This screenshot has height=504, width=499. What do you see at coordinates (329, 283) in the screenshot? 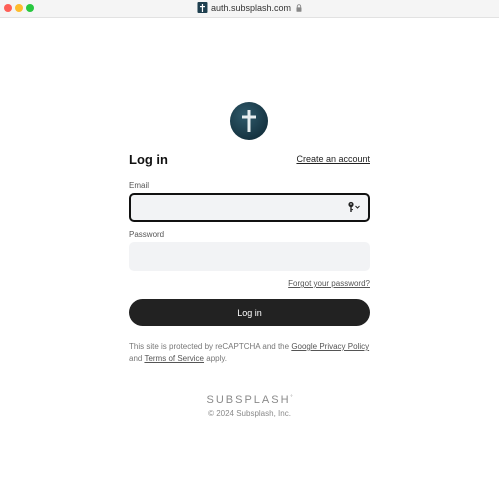
I see `forgot-password-link: Forgot your password?` at bounding box center [329, 283].